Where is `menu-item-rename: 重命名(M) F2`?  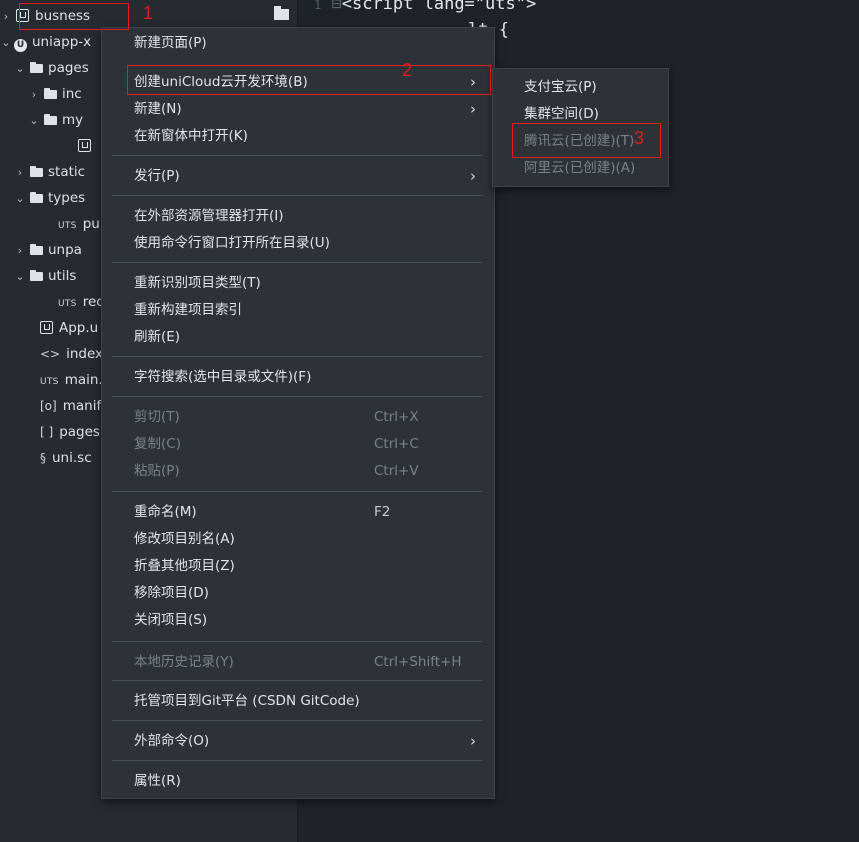
menu-item-rename: 重命名(M) F2 is located at coordinates (298, 512).